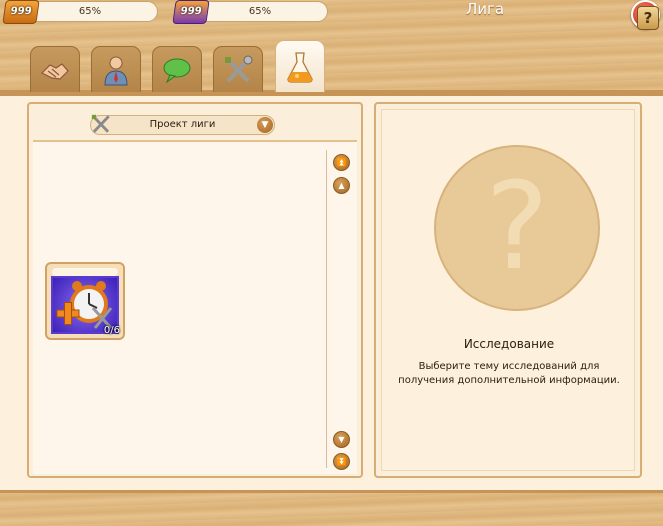  What do you see at coordinates (85, 301) in the screenshot?
I see `research-item: 0/6` at bounding box center [85, 301].